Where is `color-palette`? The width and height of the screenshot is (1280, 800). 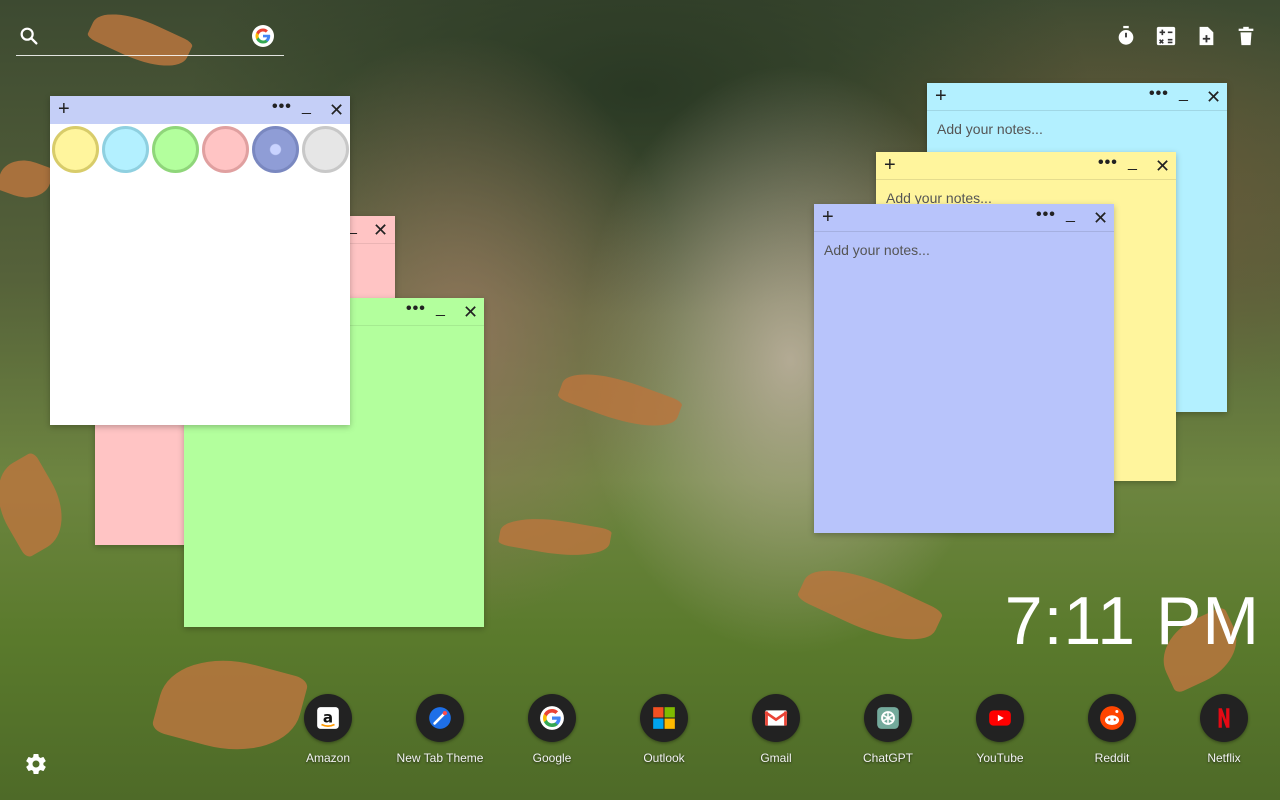
color-palette is located at coordinates (200, 149).